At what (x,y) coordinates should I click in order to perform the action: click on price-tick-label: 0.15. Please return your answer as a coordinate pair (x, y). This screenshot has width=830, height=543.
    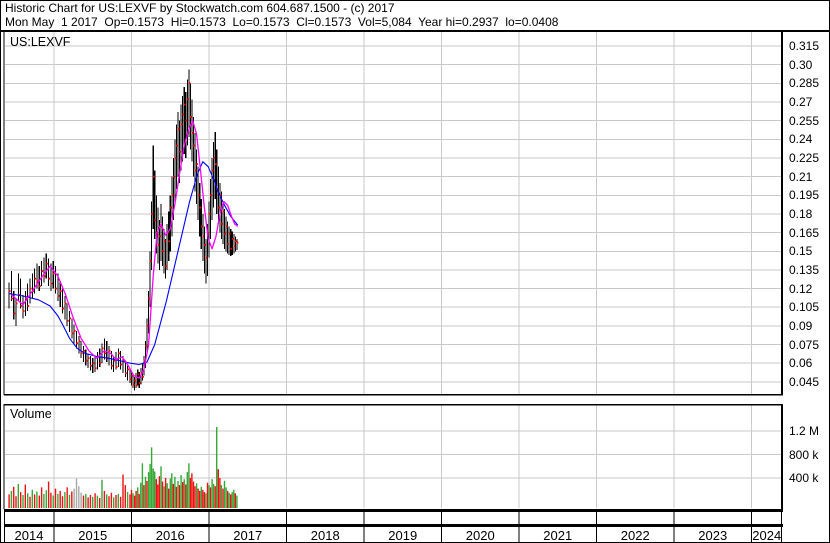
    Looking at the image, I should click on (801, 251).